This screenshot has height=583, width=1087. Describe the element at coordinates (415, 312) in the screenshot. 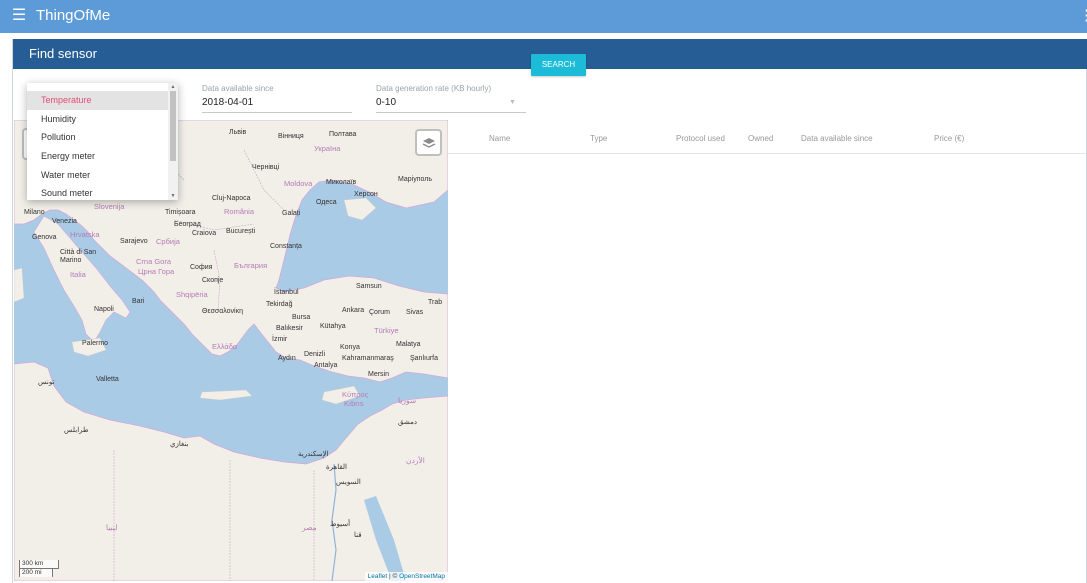

I see `map-label-sivas: Sivas` at that location.